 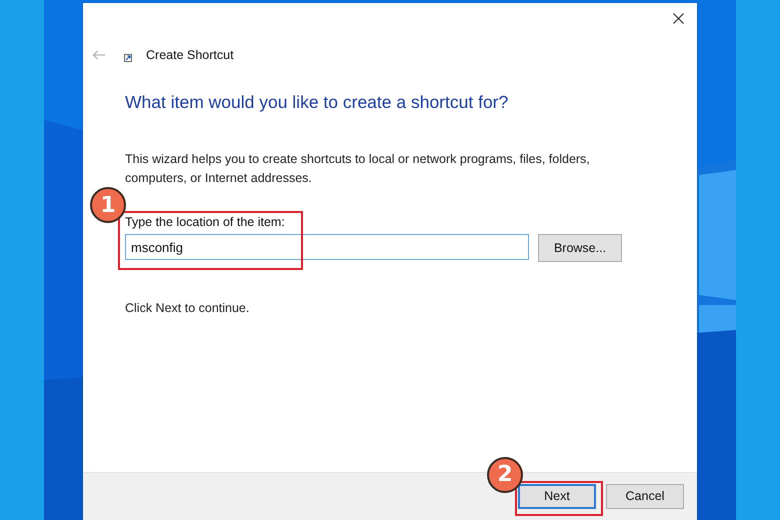 I want to click on next-button: Next, so click(x=557, y=496).